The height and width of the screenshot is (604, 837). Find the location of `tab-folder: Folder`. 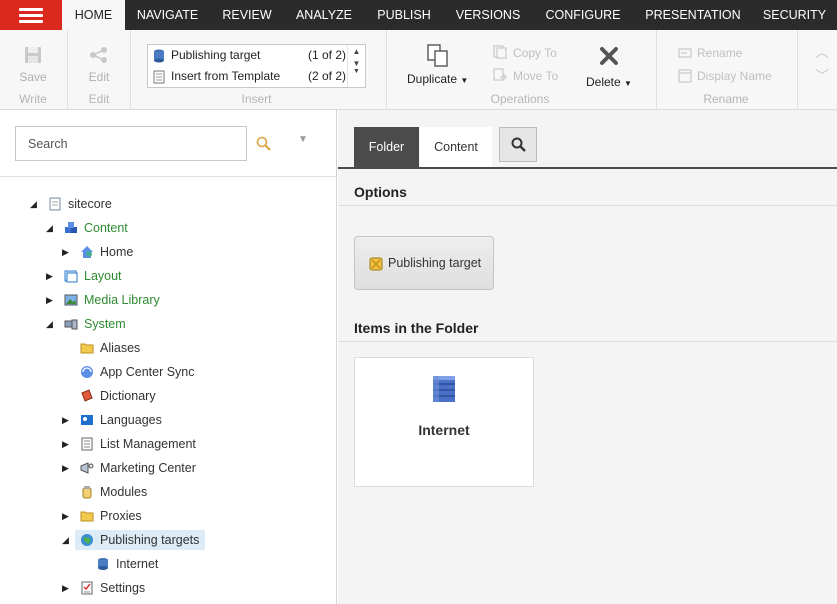

tab-folder: Folder is located at coordinates (386, 147).